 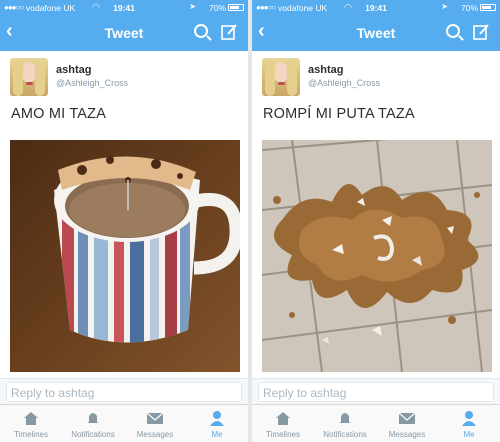 I want to click on tweet-text: AMO MI TAZA, so click(x=59, y=114).